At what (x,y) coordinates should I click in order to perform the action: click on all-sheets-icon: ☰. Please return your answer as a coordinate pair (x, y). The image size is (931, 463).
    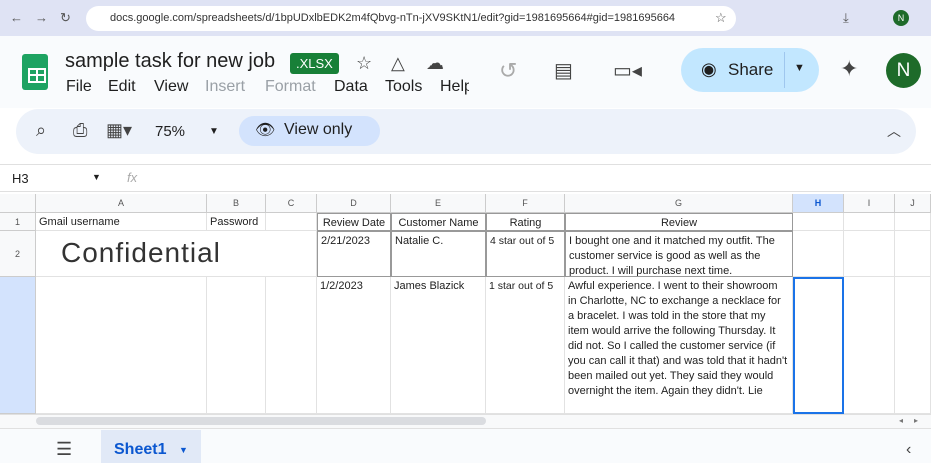
    Looking at the image, I should click on (64, 449).